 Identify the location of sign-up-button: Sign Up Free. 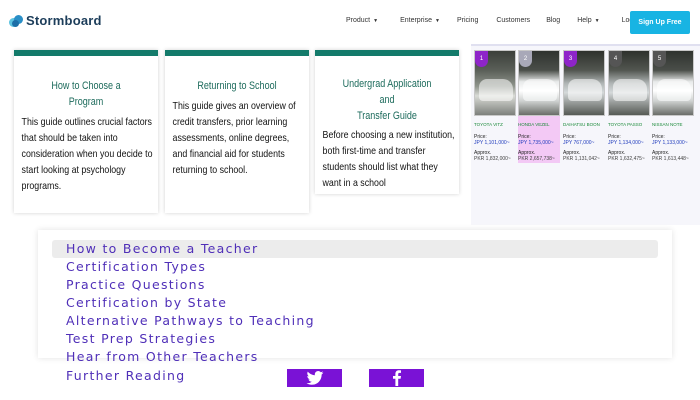
(660, 22).